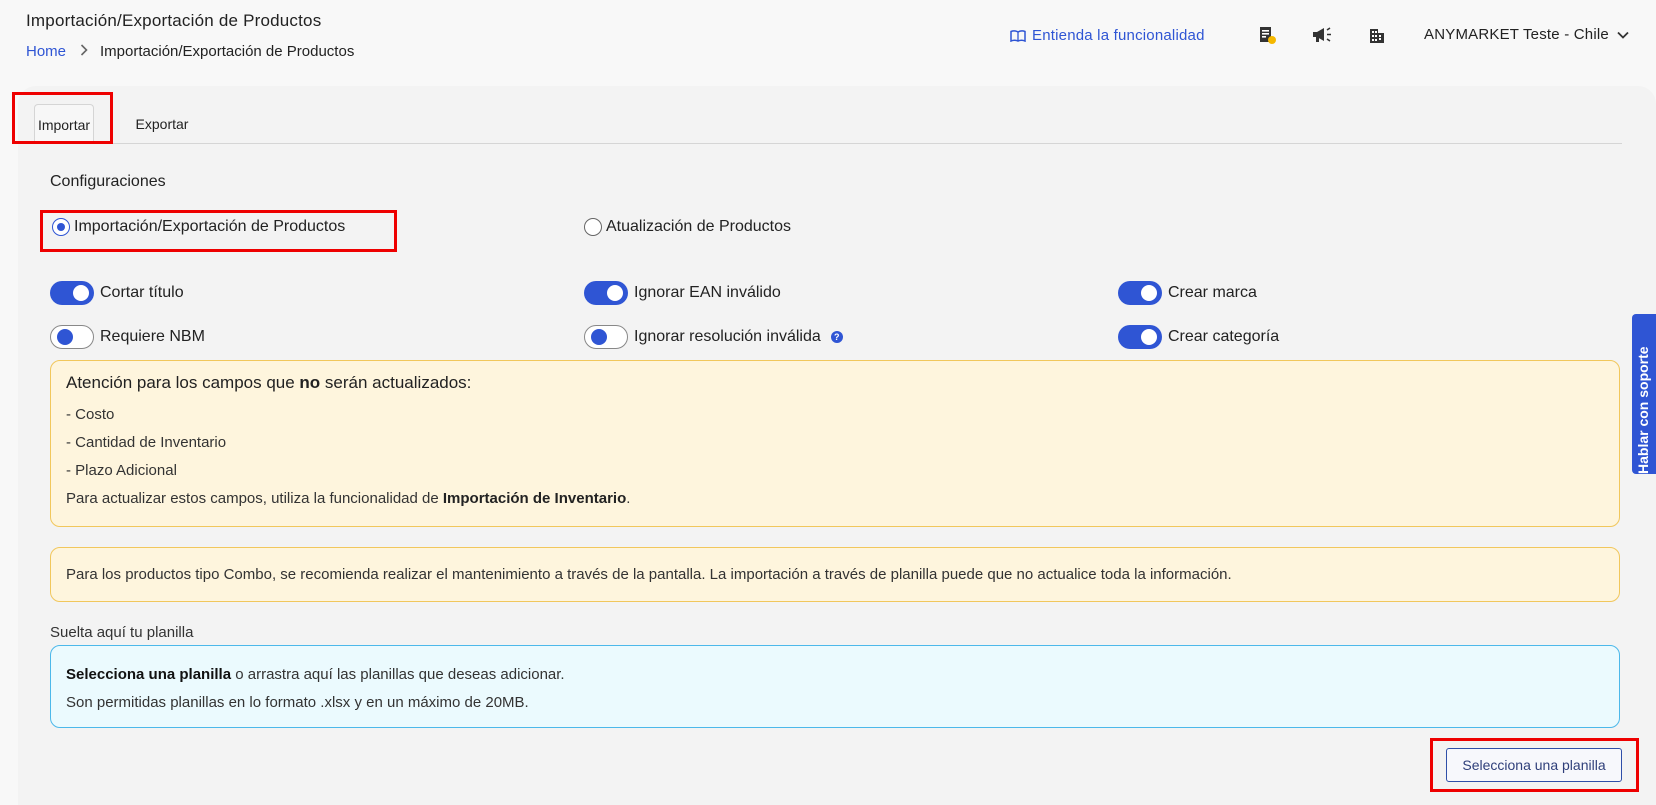 This screenshot has width=1656, height=805. Describe the element at coordinates (1377, 35) in the screenshot. I see `building-icon` at that location.